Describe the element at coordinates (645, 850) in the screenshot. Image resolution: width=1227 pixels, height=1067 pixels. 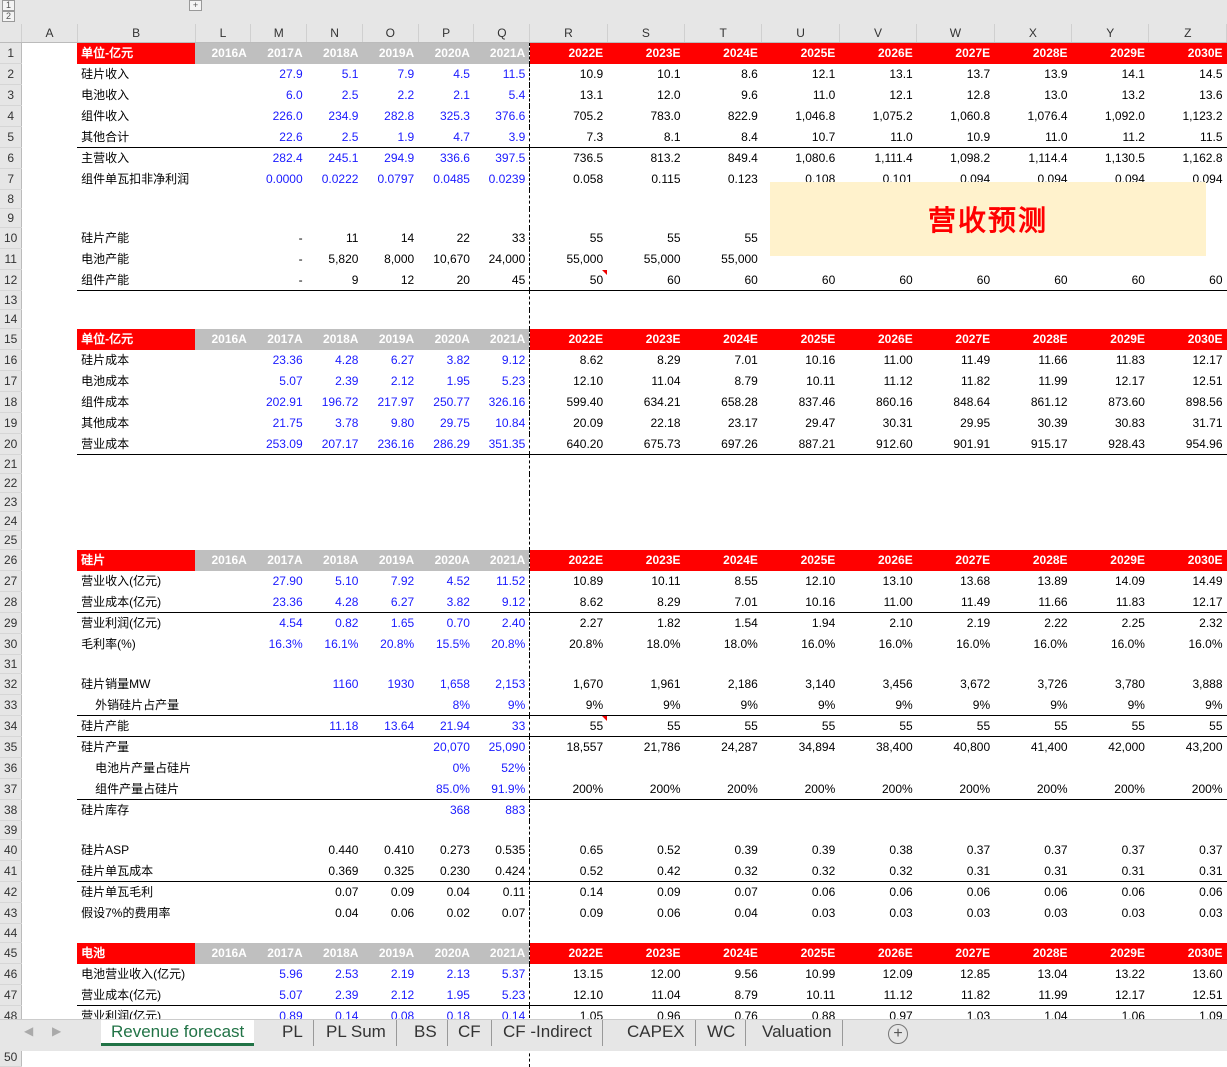
I see `cell-S40: 0.52` at that location.